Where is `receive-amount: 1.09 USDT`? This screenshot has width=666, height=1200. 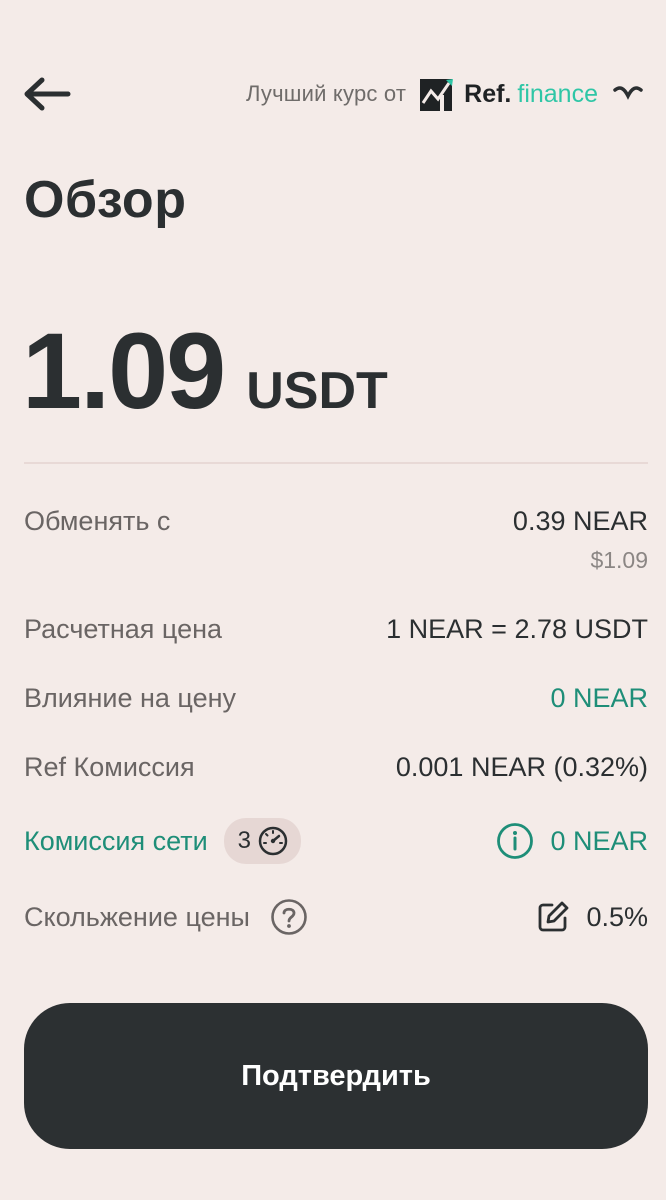
receive-amount: 1.09 USDT is located at coordinates (205, 370).